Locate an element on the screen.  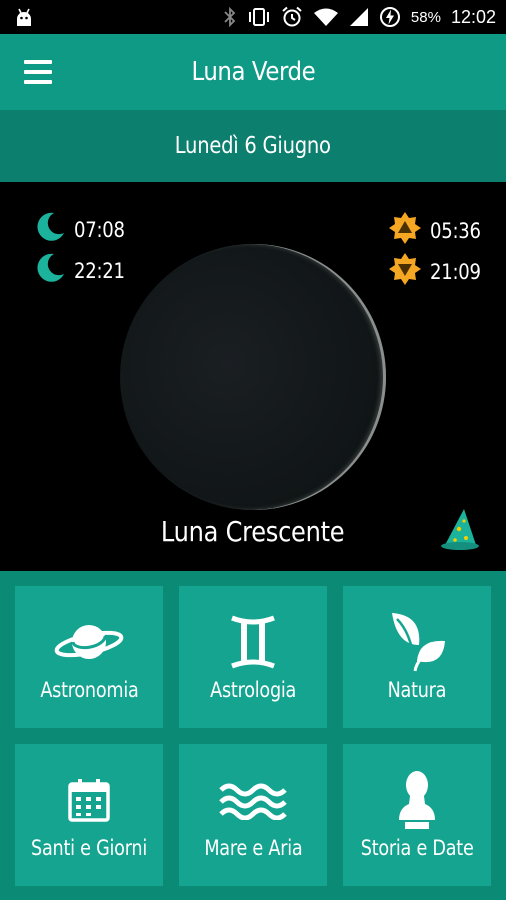
sunrise-row: 05:36 is located at coordinates (438, 230).